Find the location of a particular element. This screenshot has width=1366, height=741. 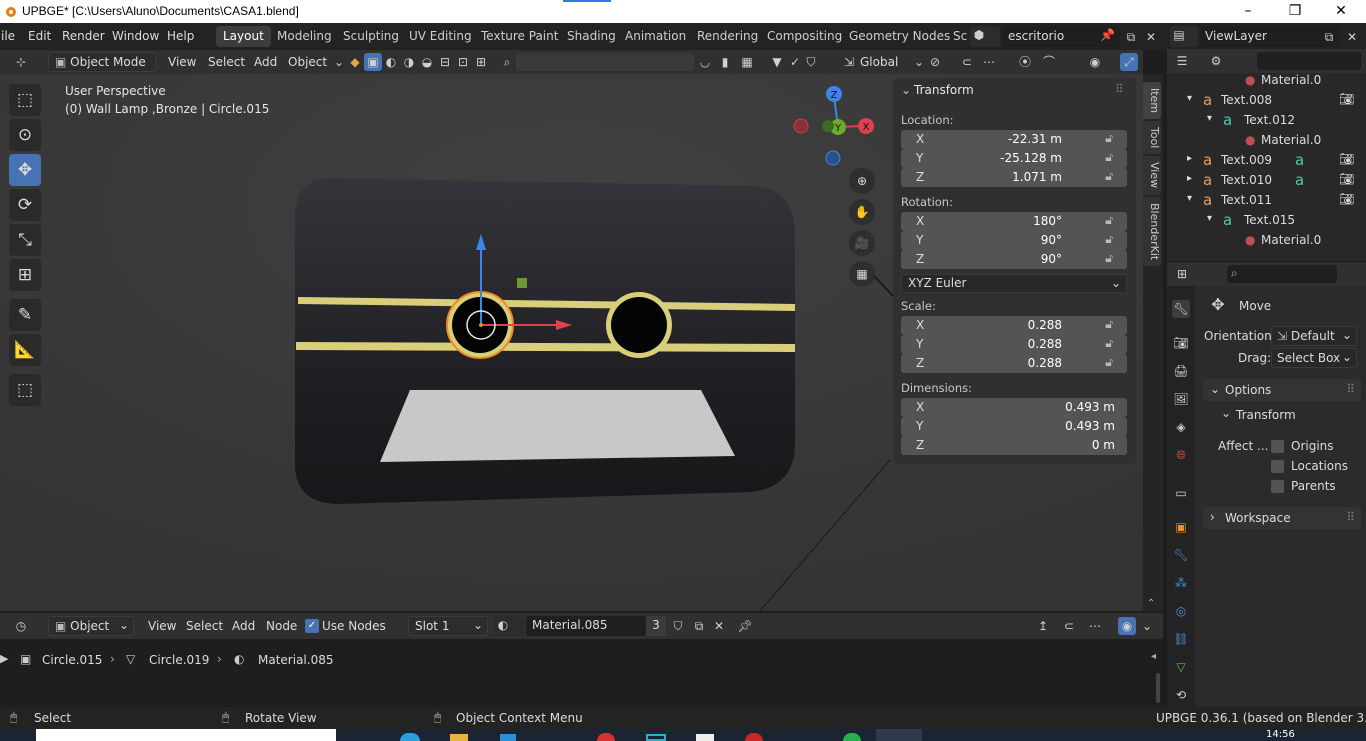

tab-modeling: Modeling is located at coordinates (304, 36).